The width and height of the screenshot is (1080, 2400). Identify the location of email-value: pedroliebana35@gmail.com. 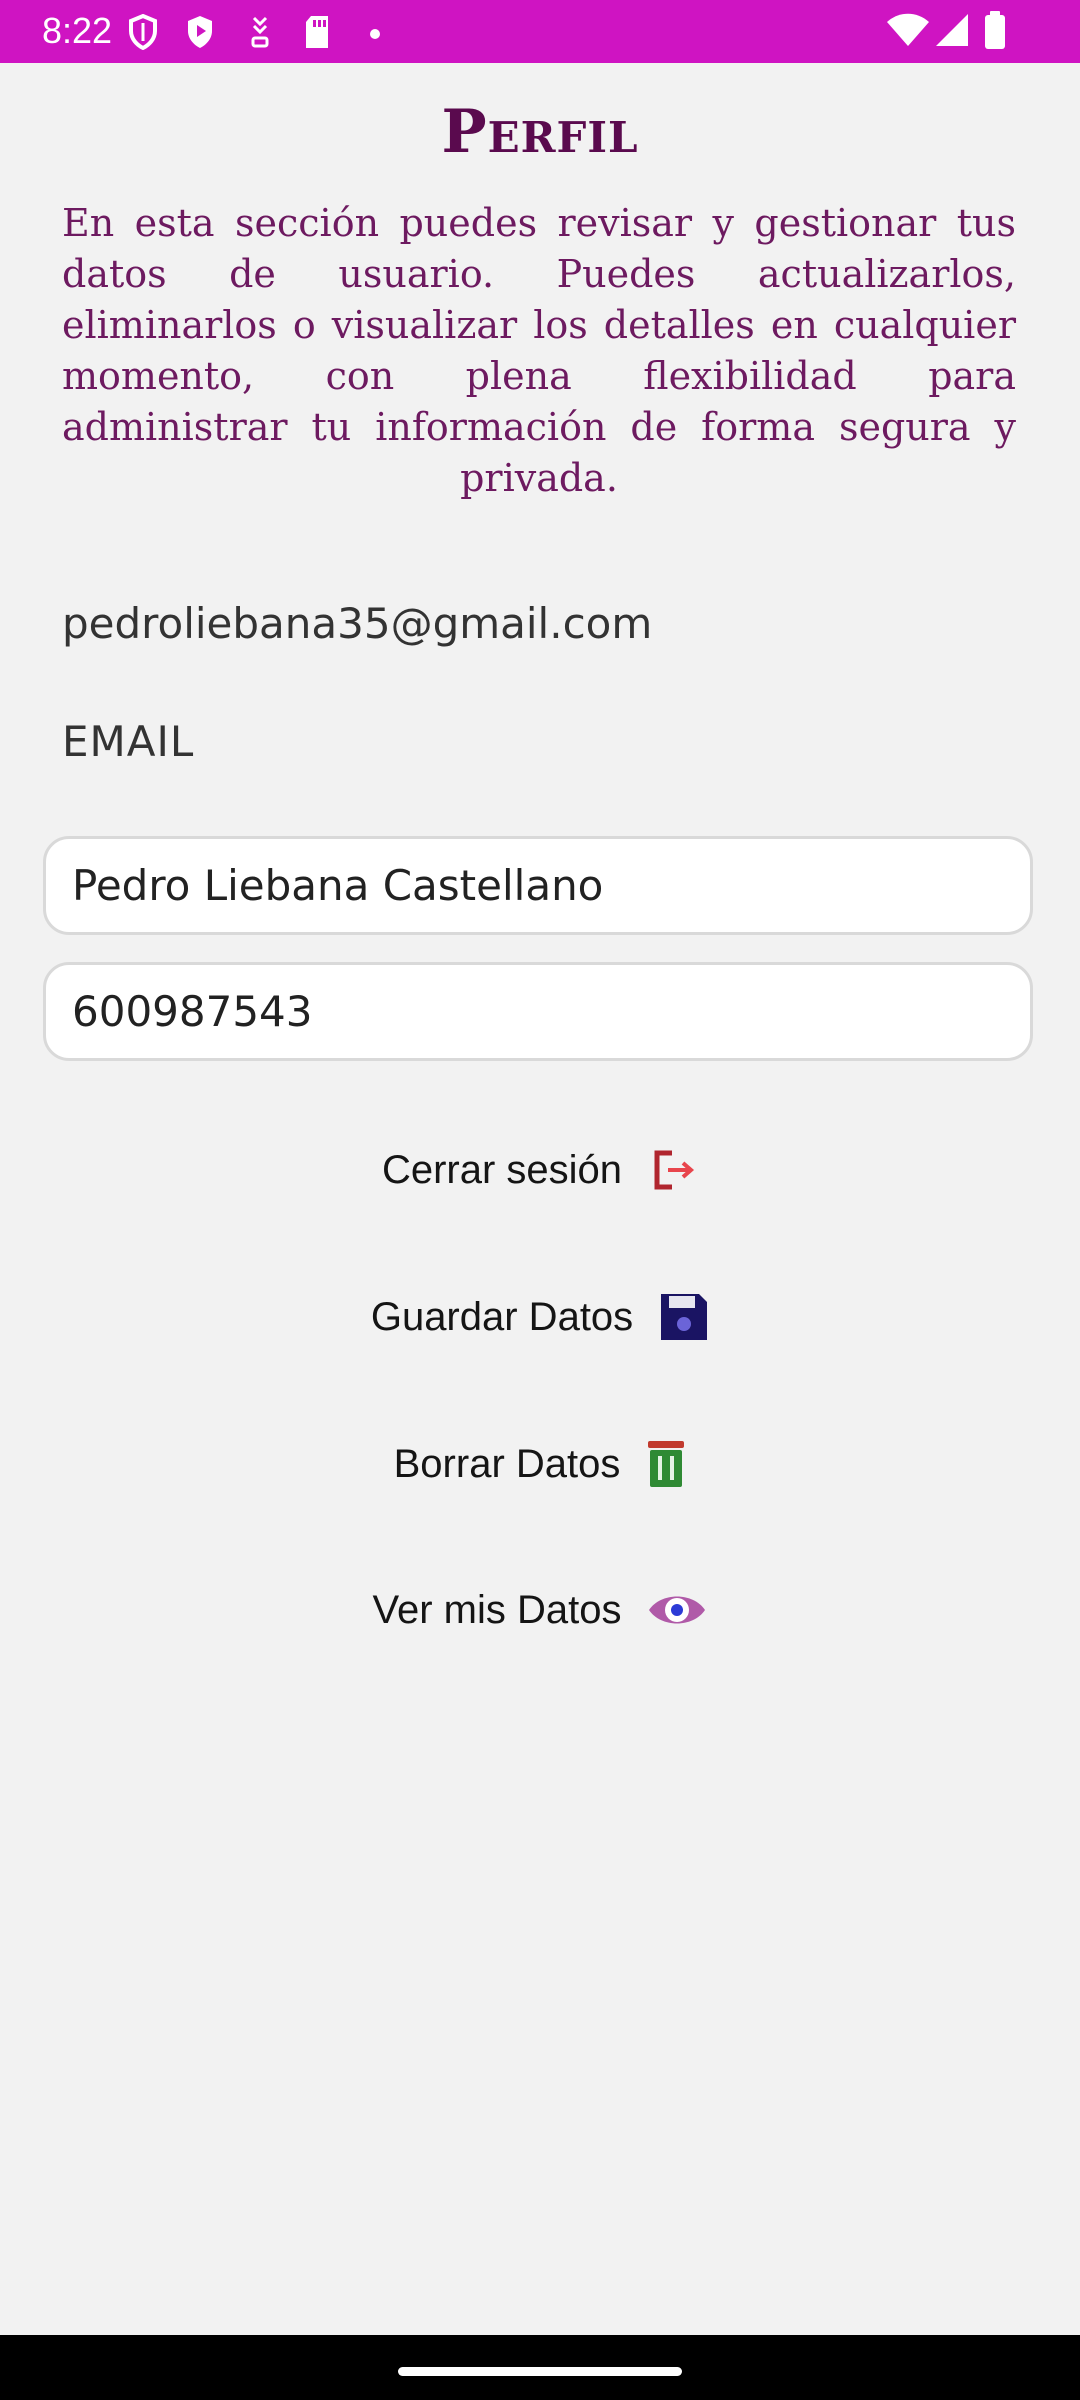
(357, 623).